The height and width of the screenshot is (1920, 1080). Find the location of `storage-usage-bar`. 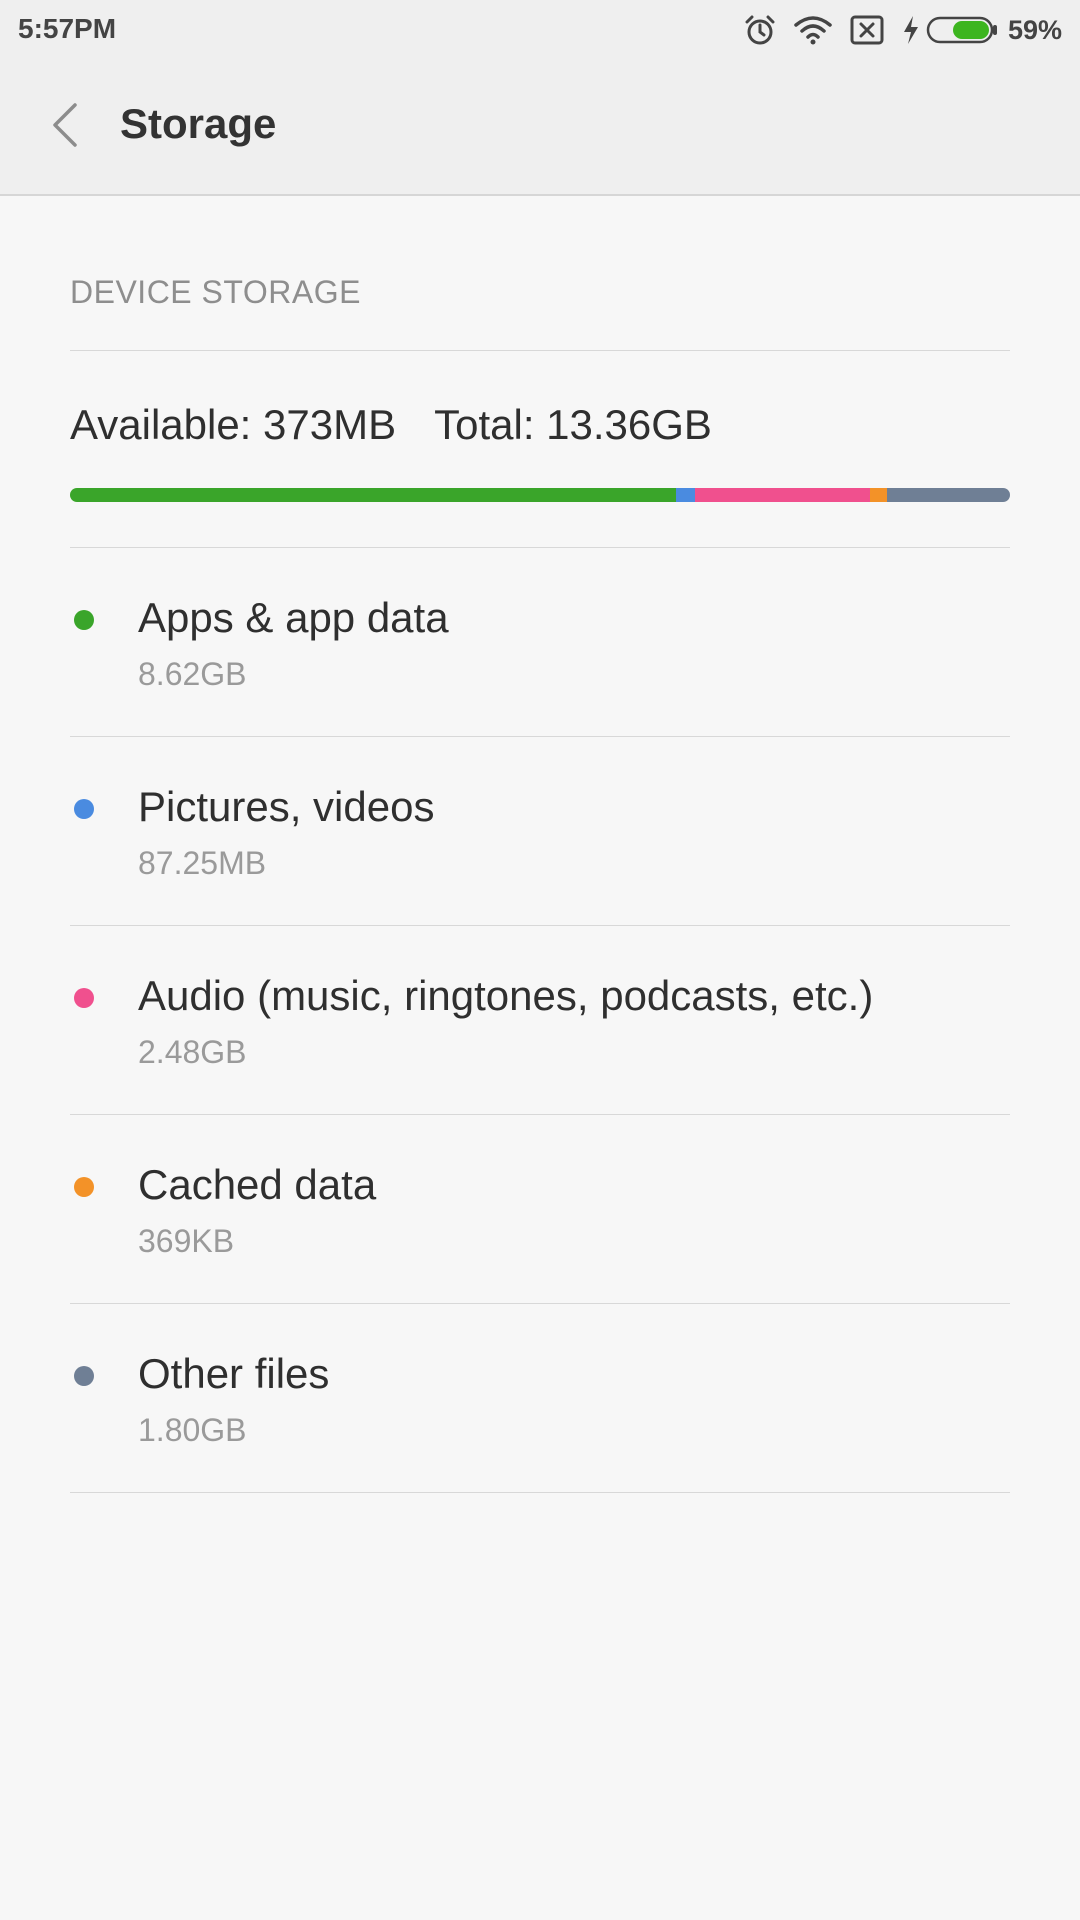

storage-usage-bar is located at coordinates (540, 495).